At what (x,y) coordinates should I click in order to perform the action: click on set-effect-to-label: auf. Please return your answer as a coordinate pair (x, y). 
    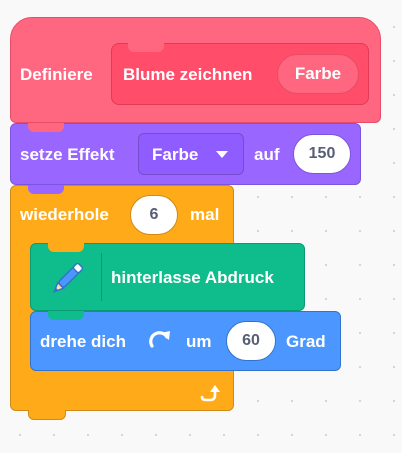
    Looking at the image, I should click on (267, 154).